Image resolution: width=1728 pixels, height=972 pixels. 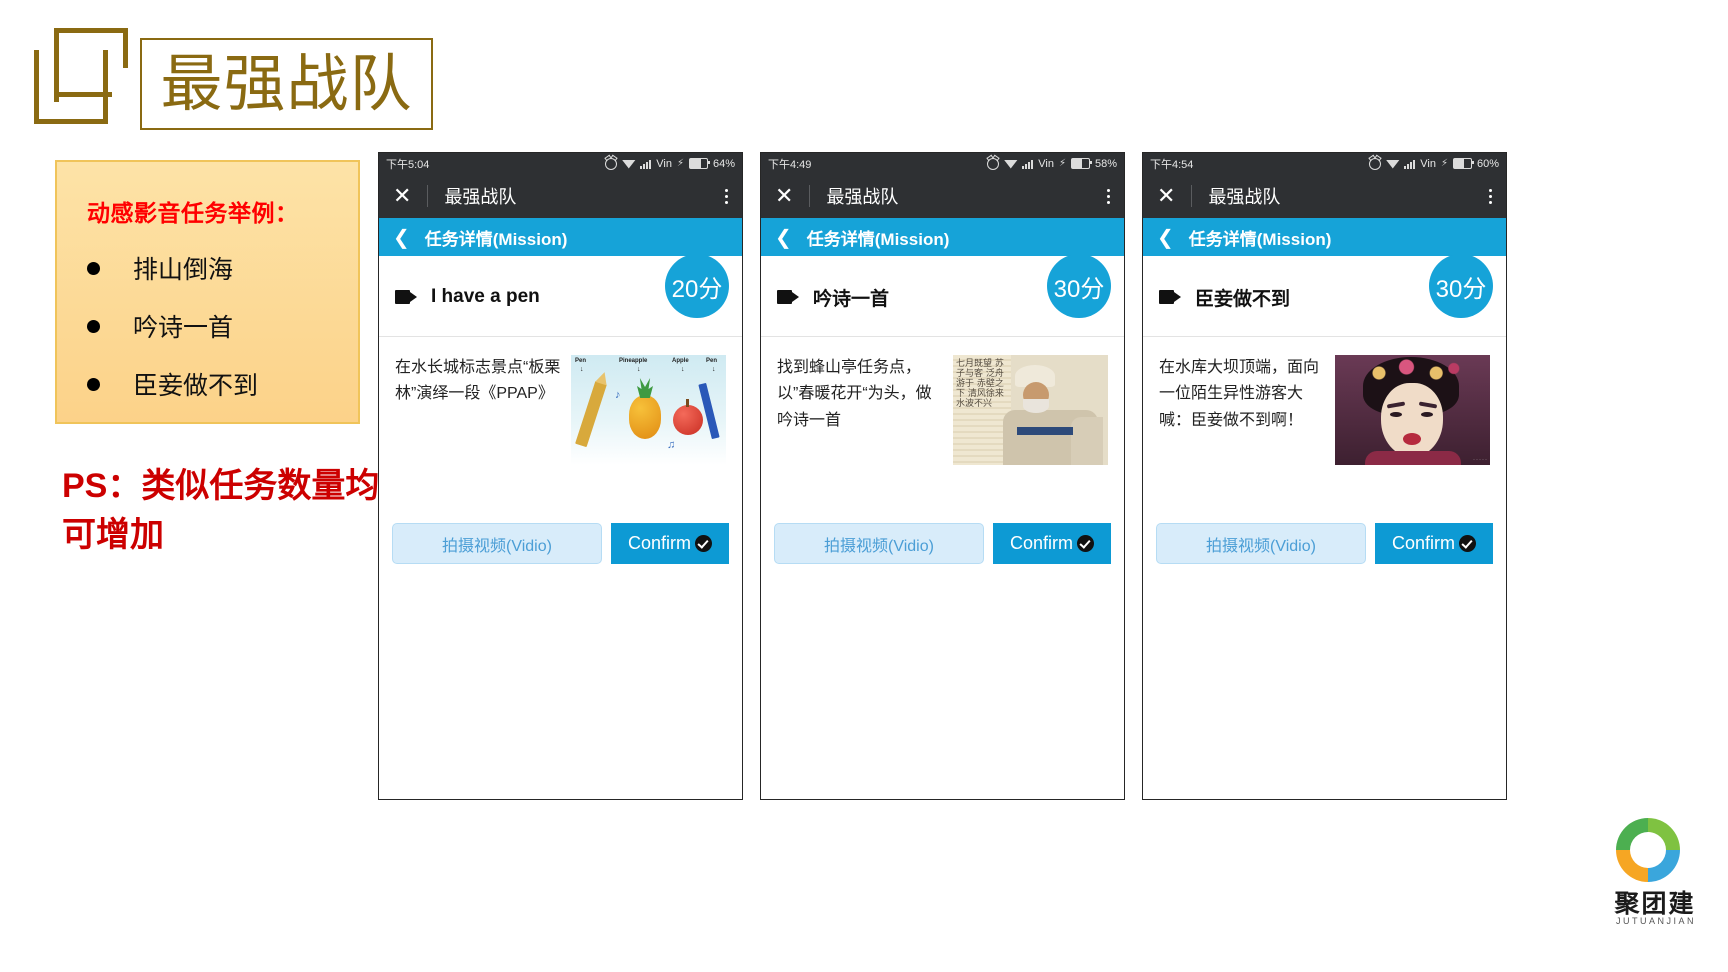 What do you see at coordinates (196, 386) in the screenshot?
I see `list-item-label: 臣妾做不到` at bounding box center [196, 386].